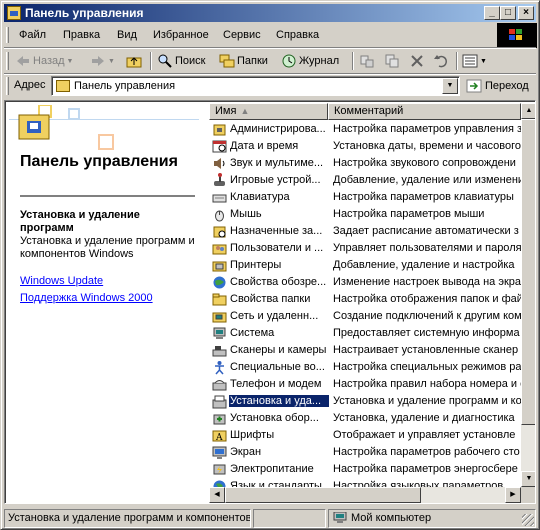 The height and width of the screenshot is (530, 540). I want to click on list-item-name: Шрифты, so click(252, 435).